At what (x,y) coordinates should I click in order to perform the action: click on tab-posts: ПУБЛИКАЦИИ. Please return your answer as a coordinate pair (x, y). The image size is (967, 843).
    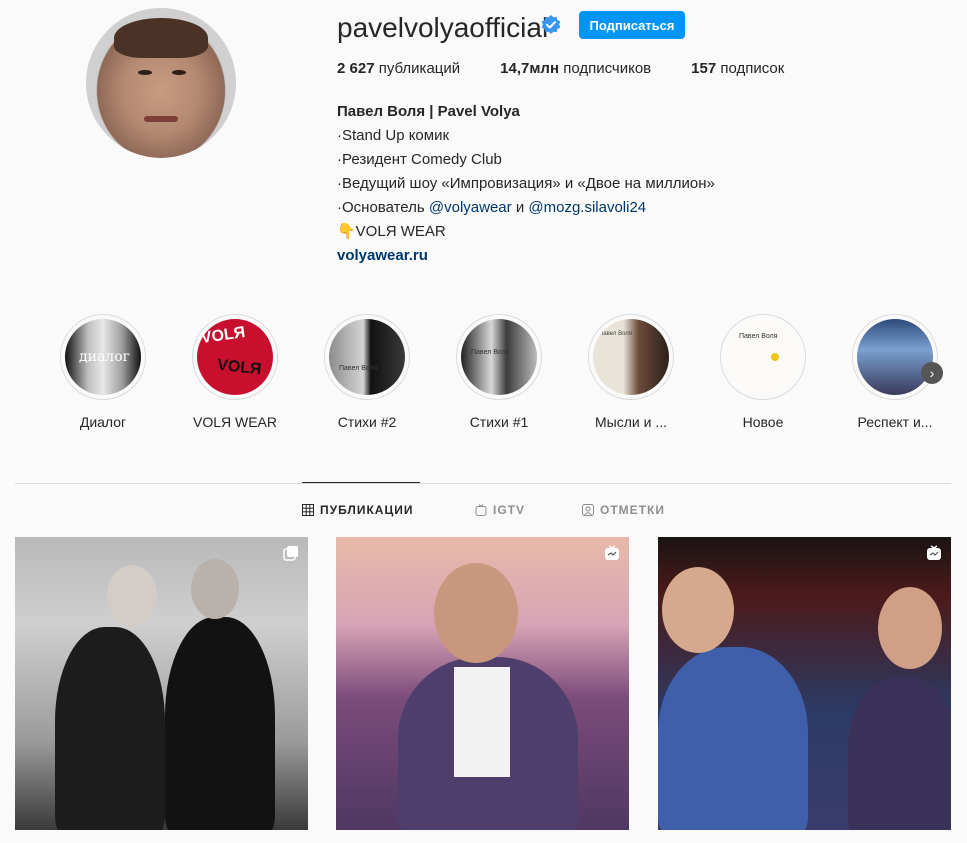
    Looking at the image, I should click on (357, 510).